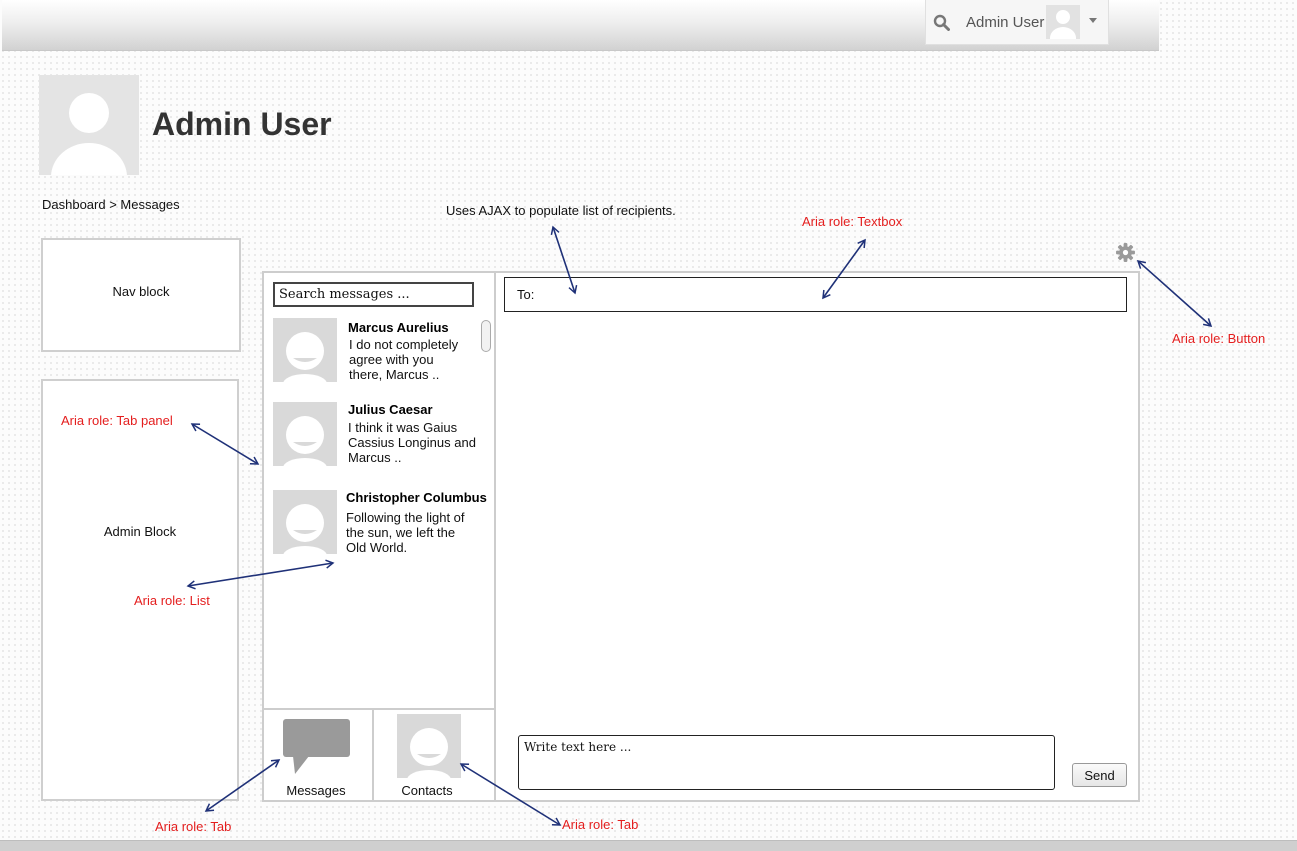 The height and width of the screenshot is (851, 1297). What do you see at coordinates (941, 22) in the screenshot?
I see `search-icon` at bounding box center [941, 22].